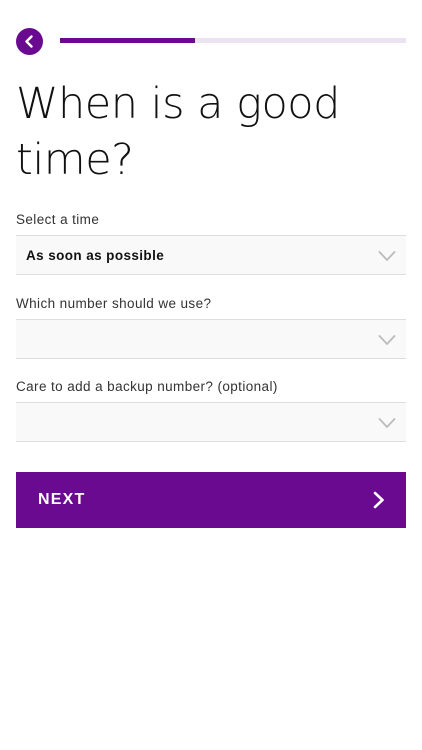 Image resolution: width=422 pixels, height=750 pixels. Describe the element at coordinates (178, 132) in the screenshot. I see `page-title: When is a good time?` at that location.